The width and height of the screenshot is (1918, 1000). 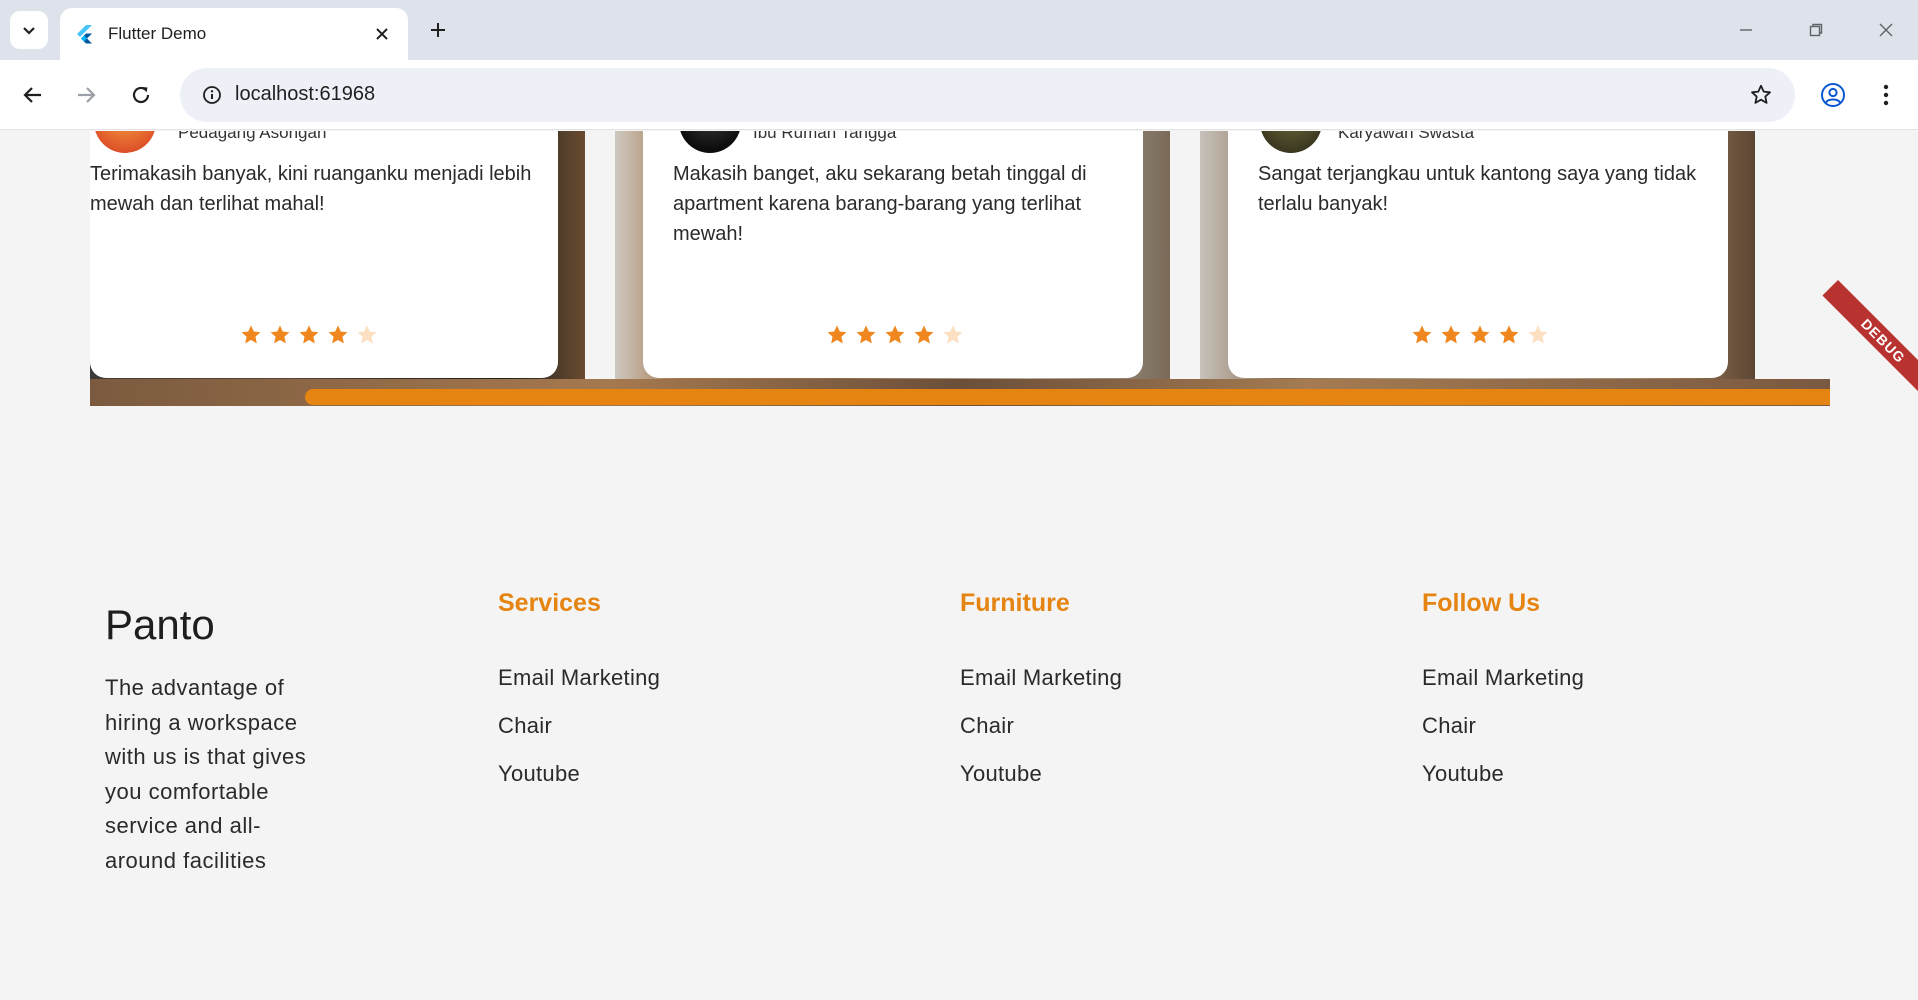 What do you see at coordinates (987, 95) in the screenshot?
I see `address-bar: localhost:61968` at bounding box center [987, 95].